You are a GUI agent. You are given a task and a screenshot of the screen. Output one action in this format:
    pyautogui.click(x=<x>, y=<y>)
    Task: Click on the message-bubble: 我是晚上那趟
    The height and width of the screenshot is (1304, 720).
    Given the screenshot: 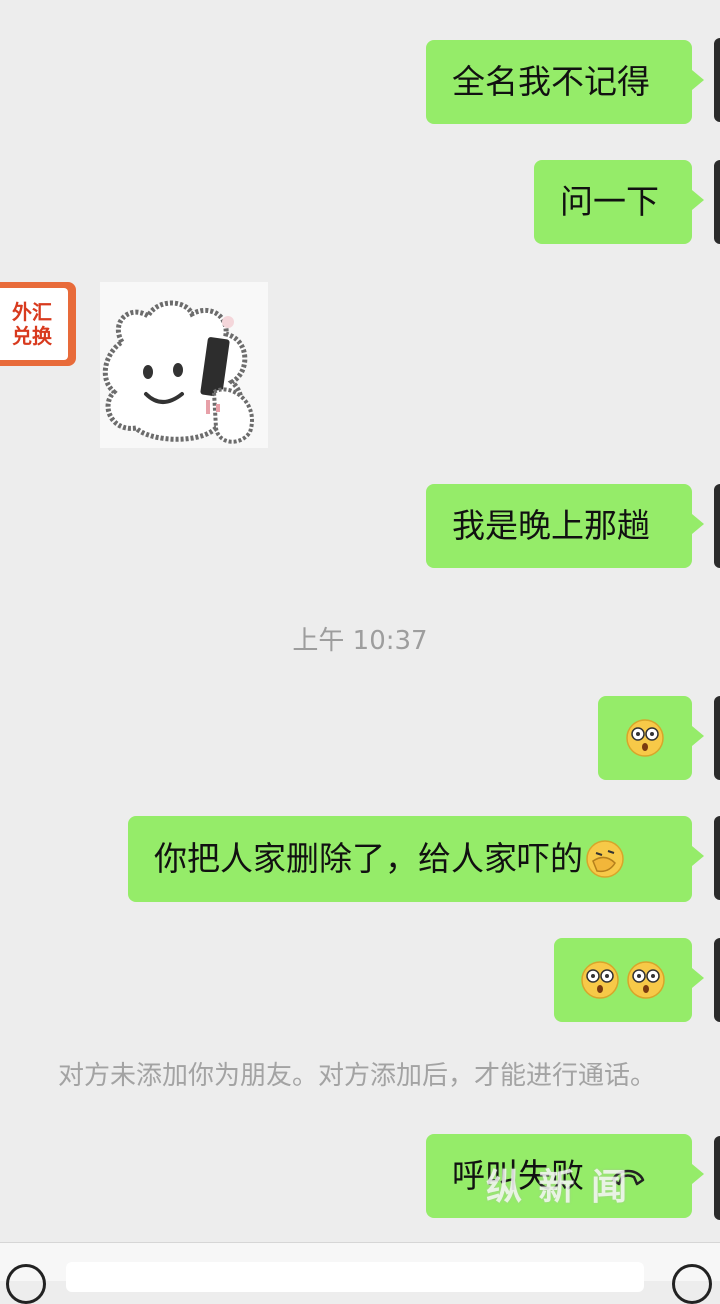 What is the action you would take?
    pyautogui.click(x=565, y=526)
    